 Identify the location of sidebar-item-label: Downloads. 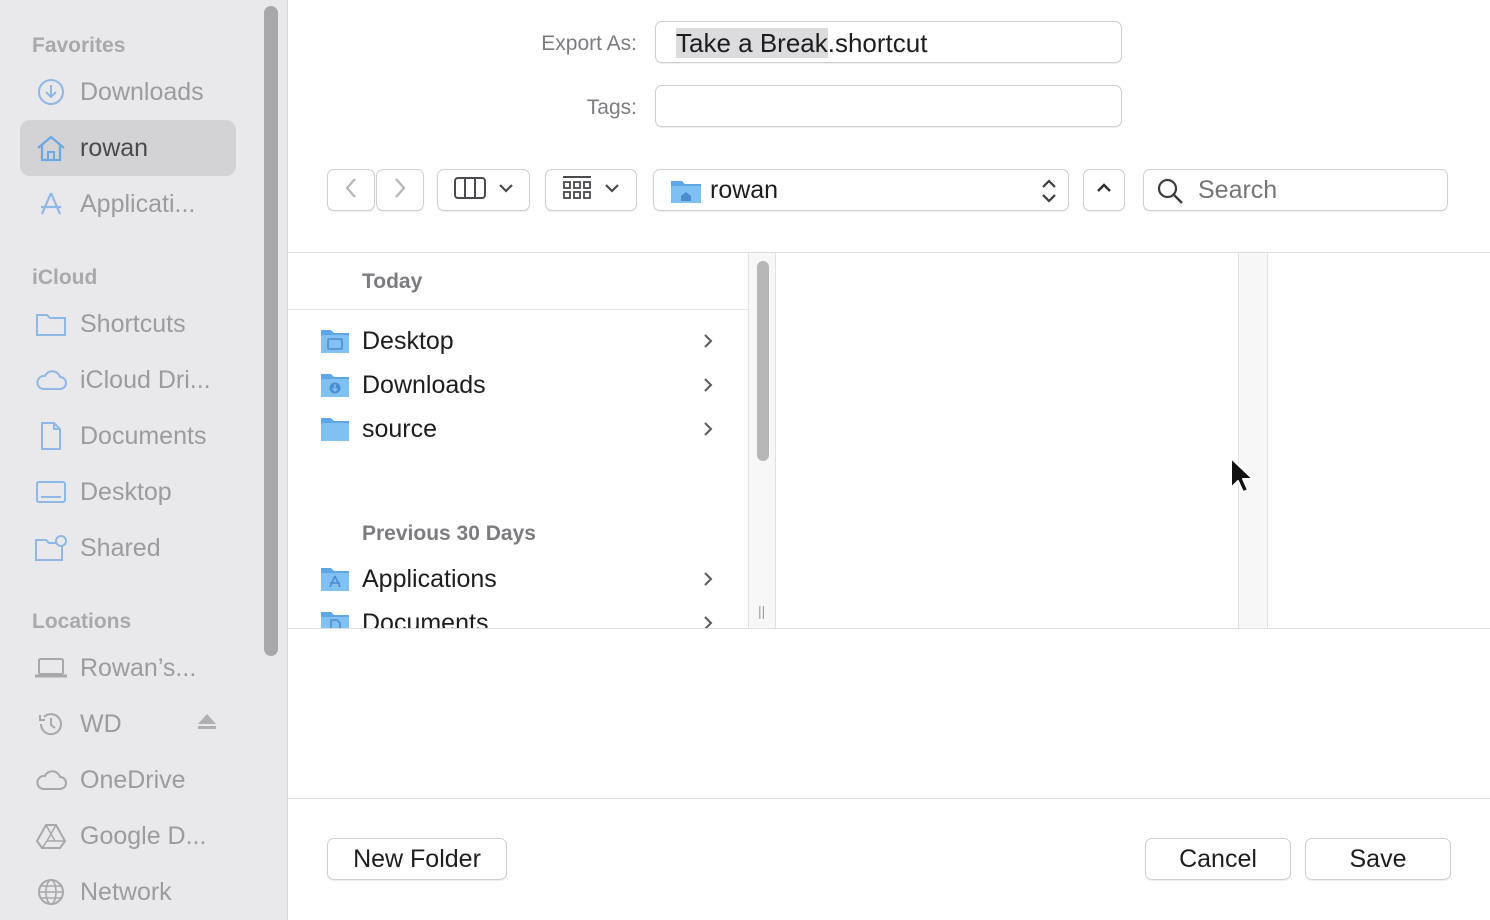
(142, 91).